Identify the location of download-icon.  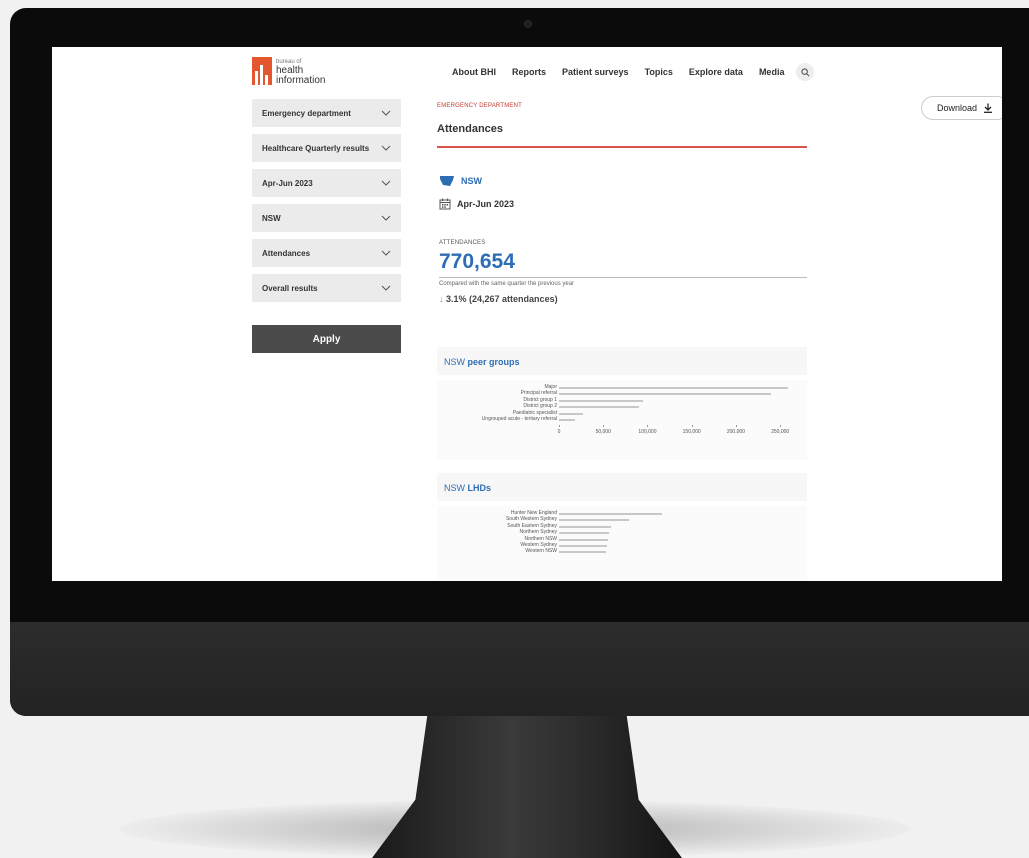
(988, 108).